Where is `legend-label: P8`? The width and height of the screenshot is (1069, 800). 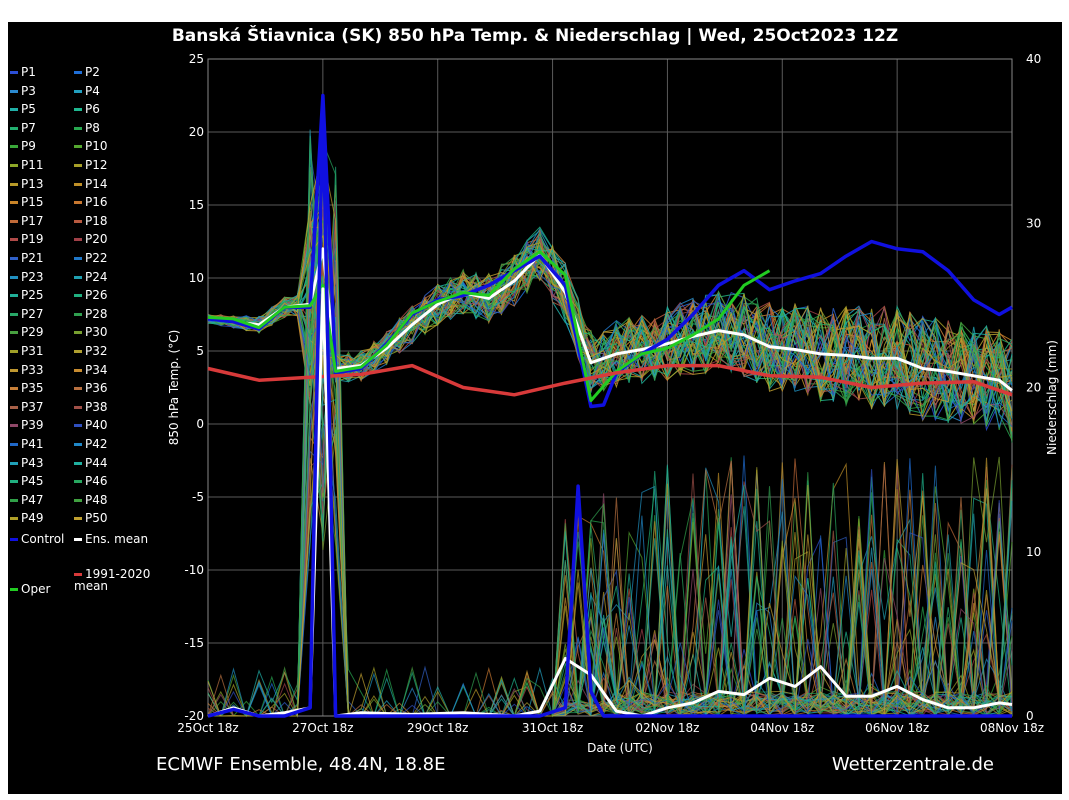 legend-label: P8 is located at coordinates (92, 127).